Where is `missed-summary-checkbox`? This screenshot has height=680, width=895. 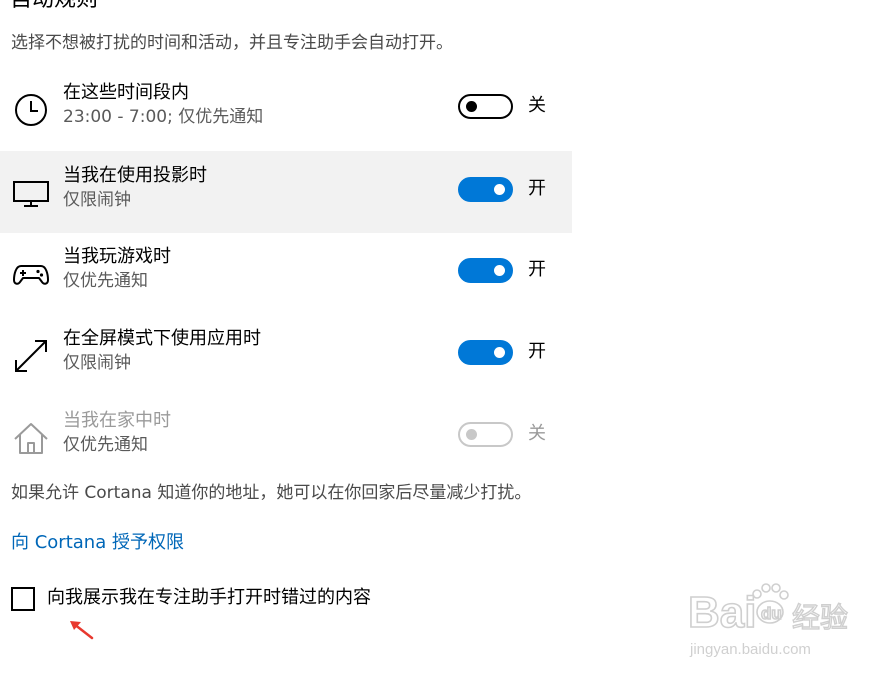 missed-summary-checkbox is located at coordinates (23, 599).